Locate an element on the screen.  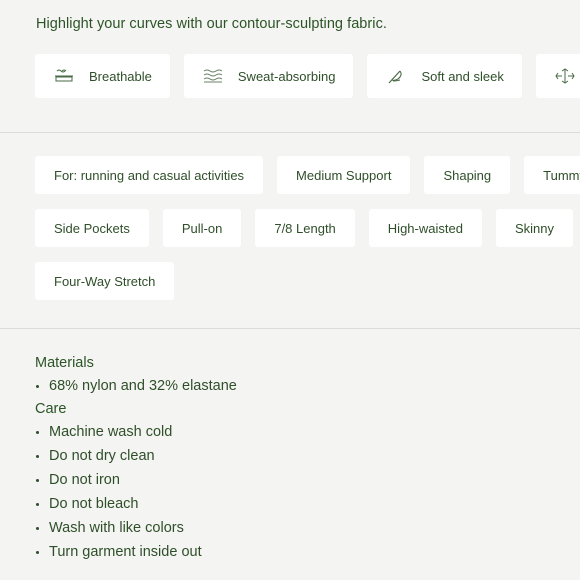
feather-icon is located at coordinates (396, 76).